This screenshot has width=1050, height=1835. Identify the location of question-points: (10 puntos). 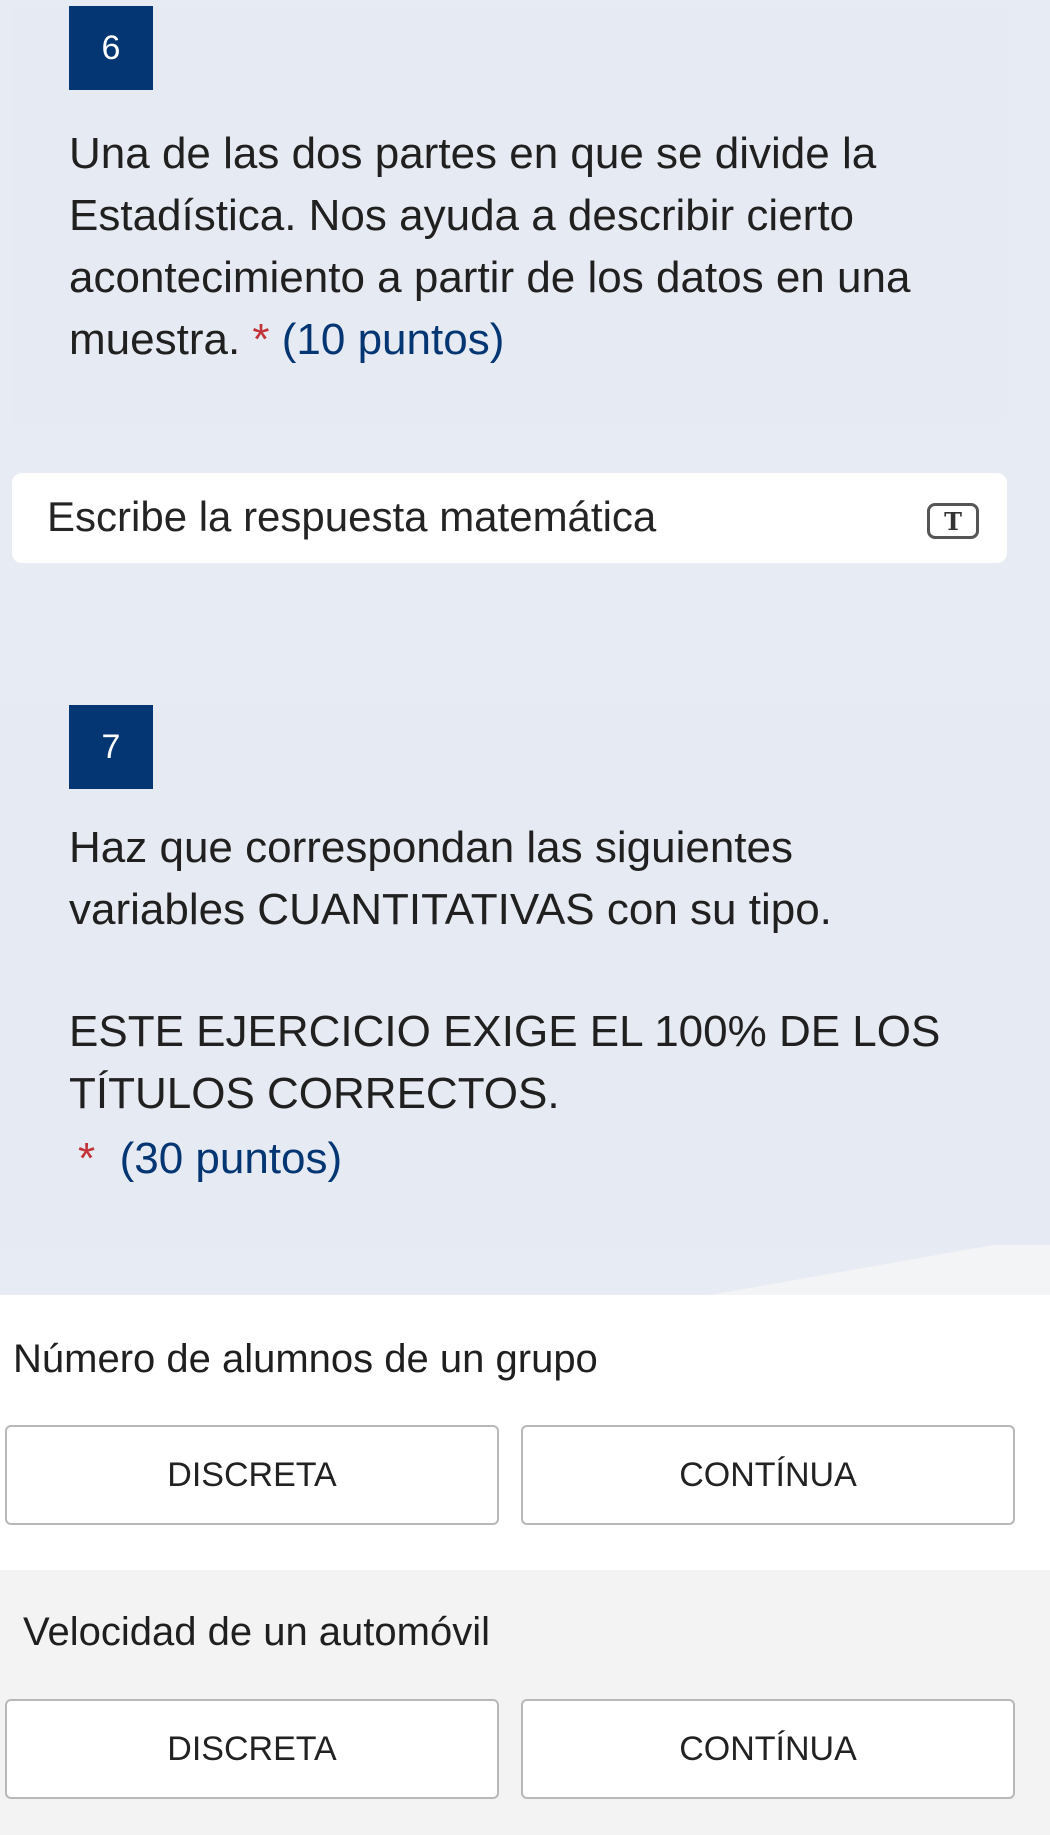
(393, 339).